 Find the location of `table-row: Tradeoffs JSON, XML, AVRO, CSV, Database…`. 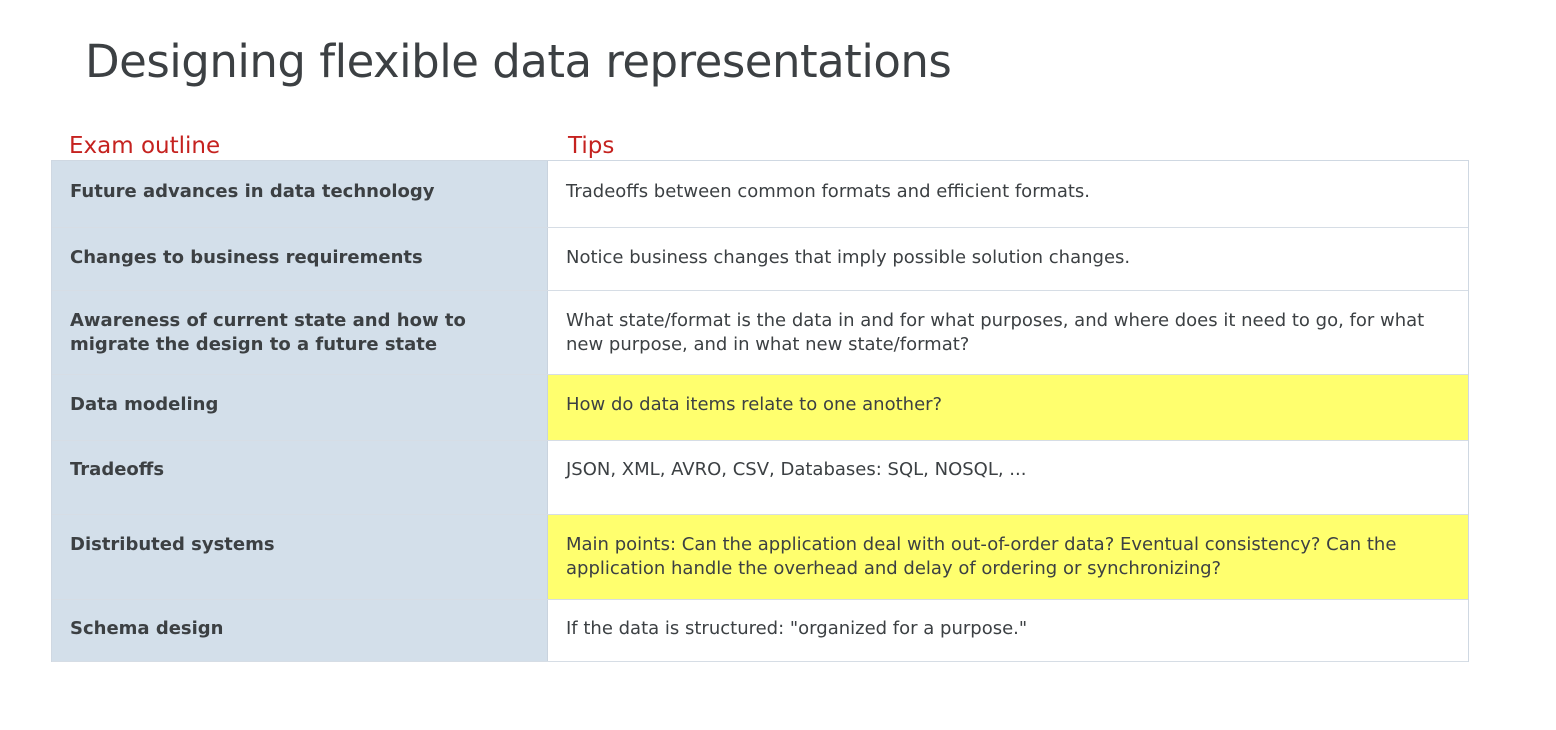

table-row: Tradeoffs JSON, XML, AVRO, CSV, Database… is located at coordinates (760, 478).